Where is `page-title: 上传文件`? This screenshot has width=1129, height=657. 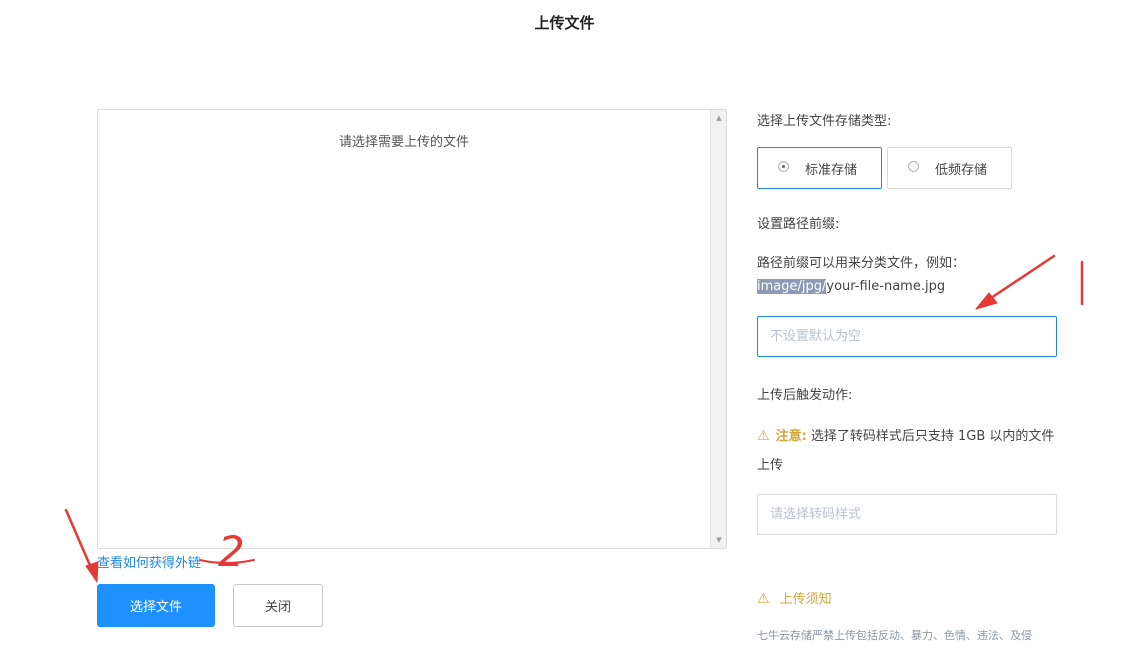
page-title: 上传文件 is located at coordinates (564, 23).